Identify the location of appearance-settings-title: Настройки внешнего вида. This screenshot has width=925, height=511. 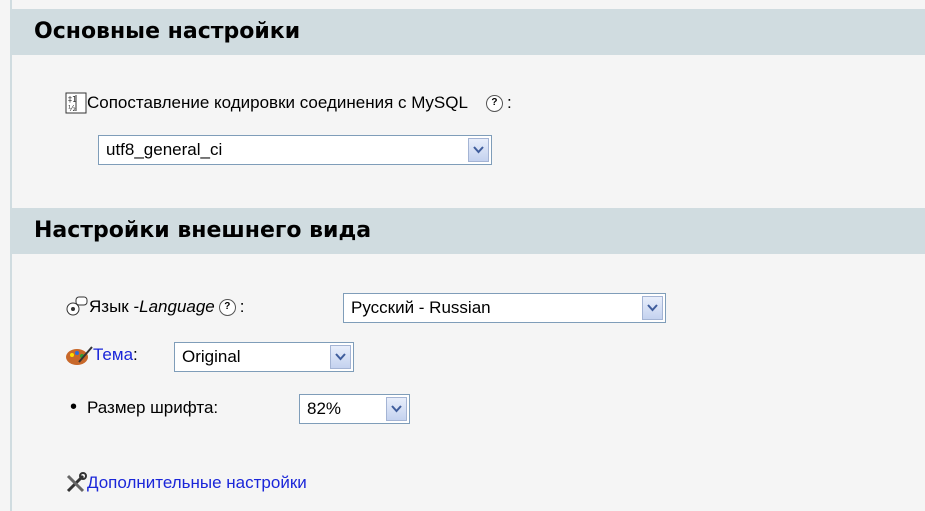
(203, 230).